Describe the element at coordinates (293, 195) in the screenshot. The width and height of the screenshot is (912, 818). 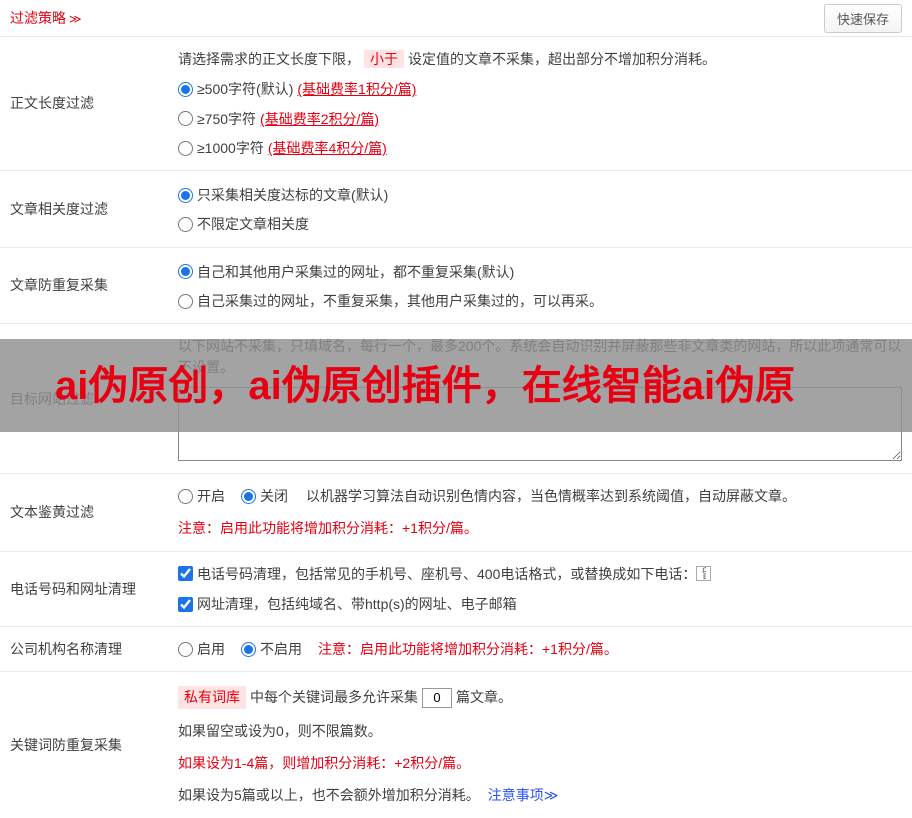
I see `radio-label: 只采集相关度达标的文章(默认)` at that location.